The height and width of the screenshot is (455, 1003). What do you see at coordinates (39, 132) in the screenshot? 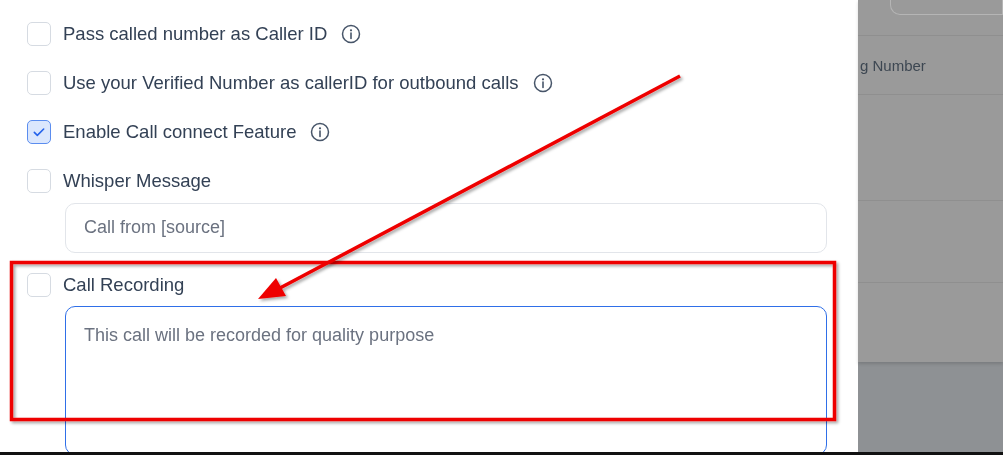
I see `checkbox` at bounding box center [39, 132].